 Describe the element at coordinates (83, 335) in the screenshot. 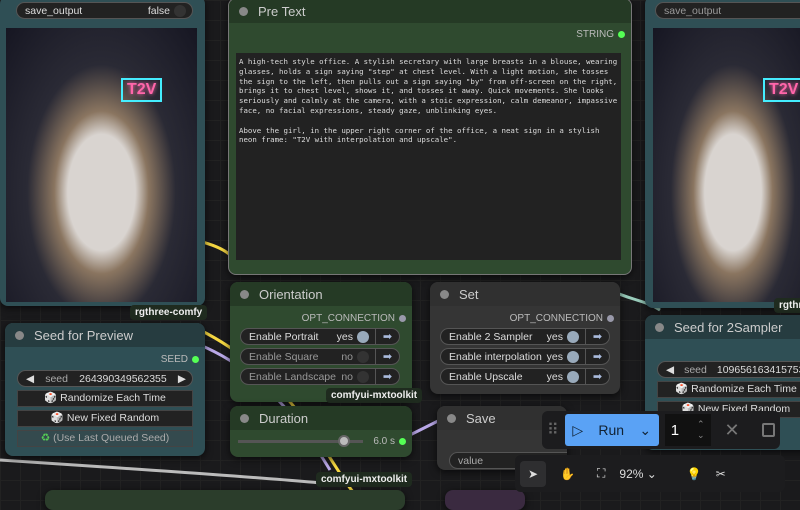

I see `node-title: Seed for Preview` at that location.